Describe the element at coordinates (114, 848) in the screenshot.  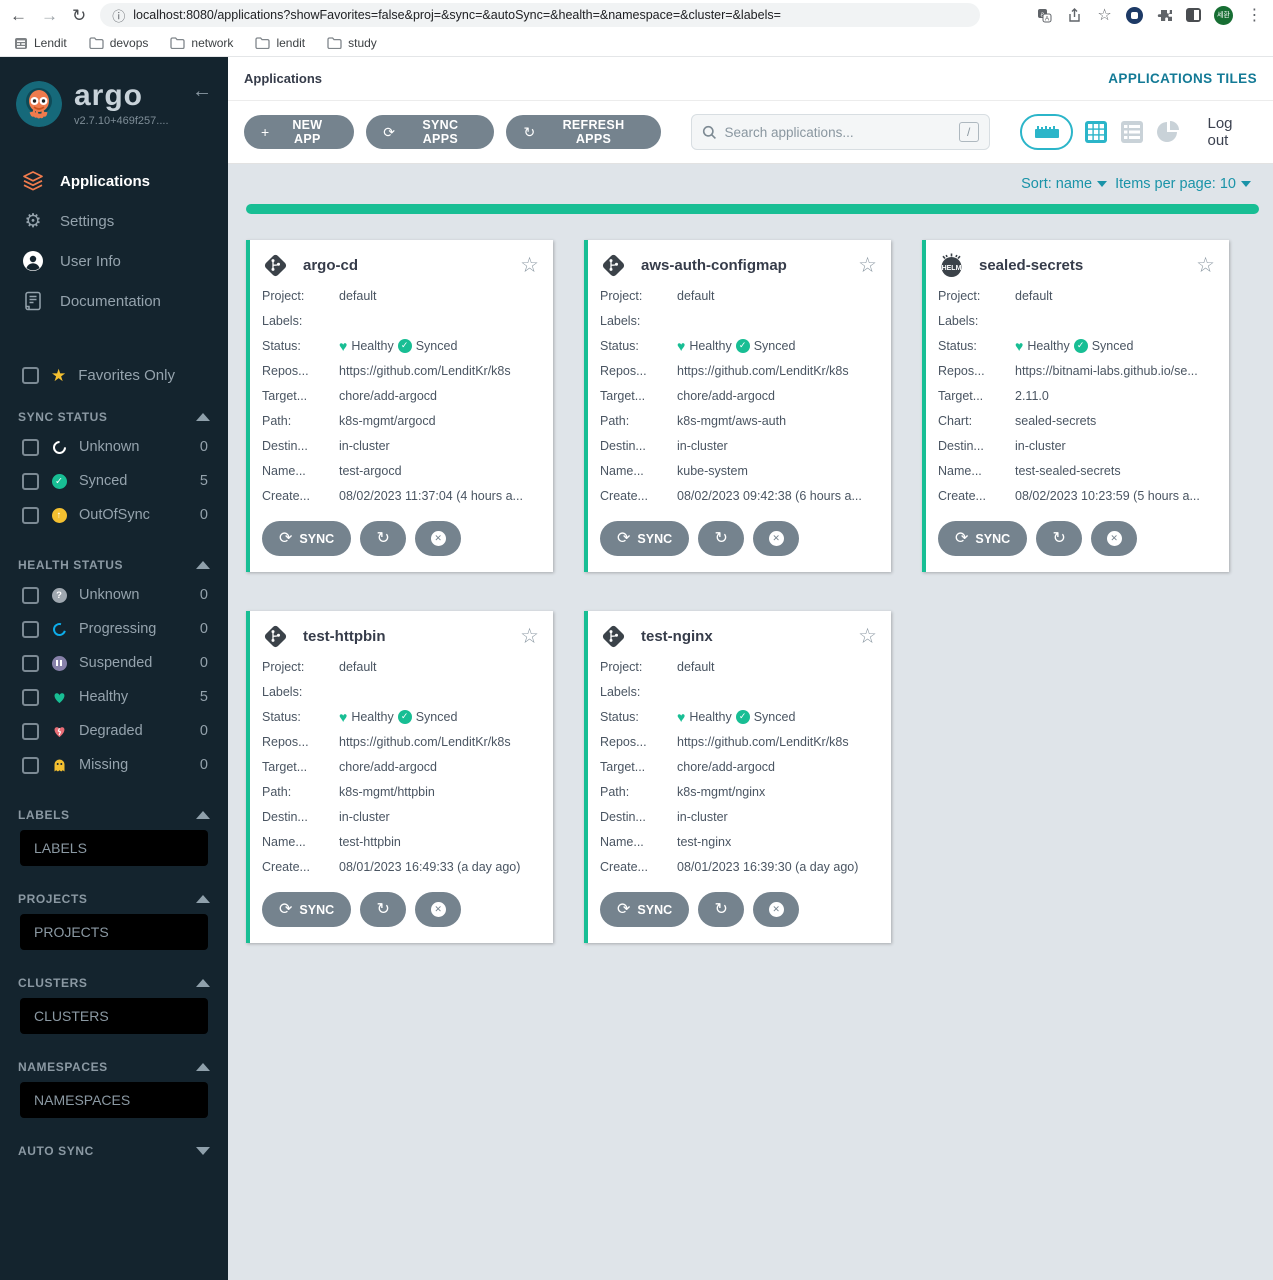
I see `labels-filter-input` at that location.